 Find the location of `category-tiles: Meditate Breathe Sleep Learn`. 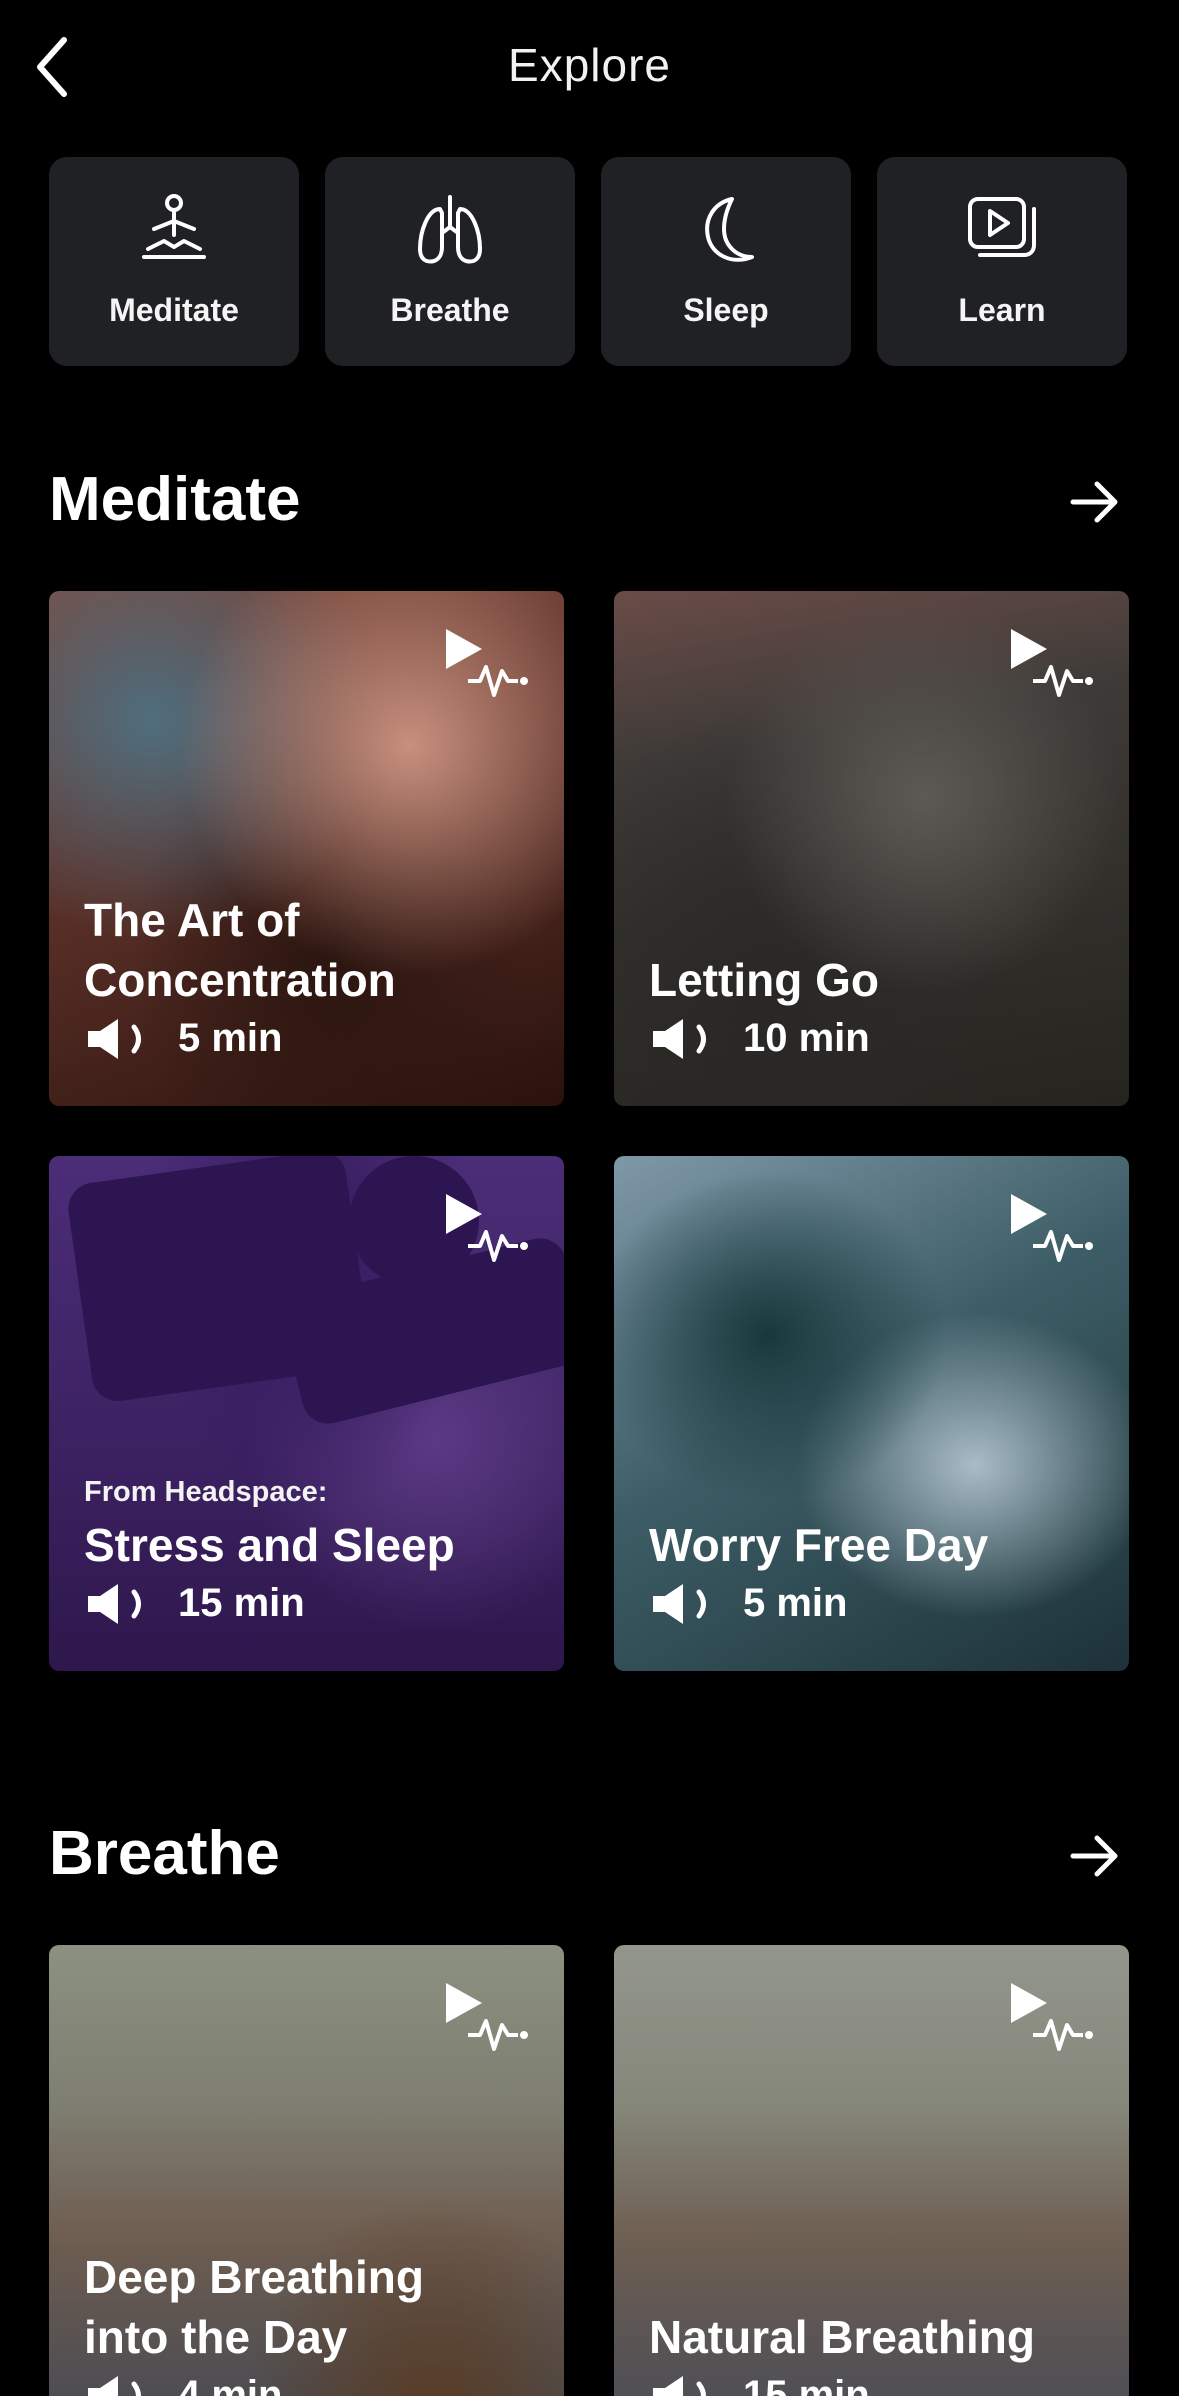

category-tiles: Meditate Breathe Sleep Learn is located at coordinates (588, 261).